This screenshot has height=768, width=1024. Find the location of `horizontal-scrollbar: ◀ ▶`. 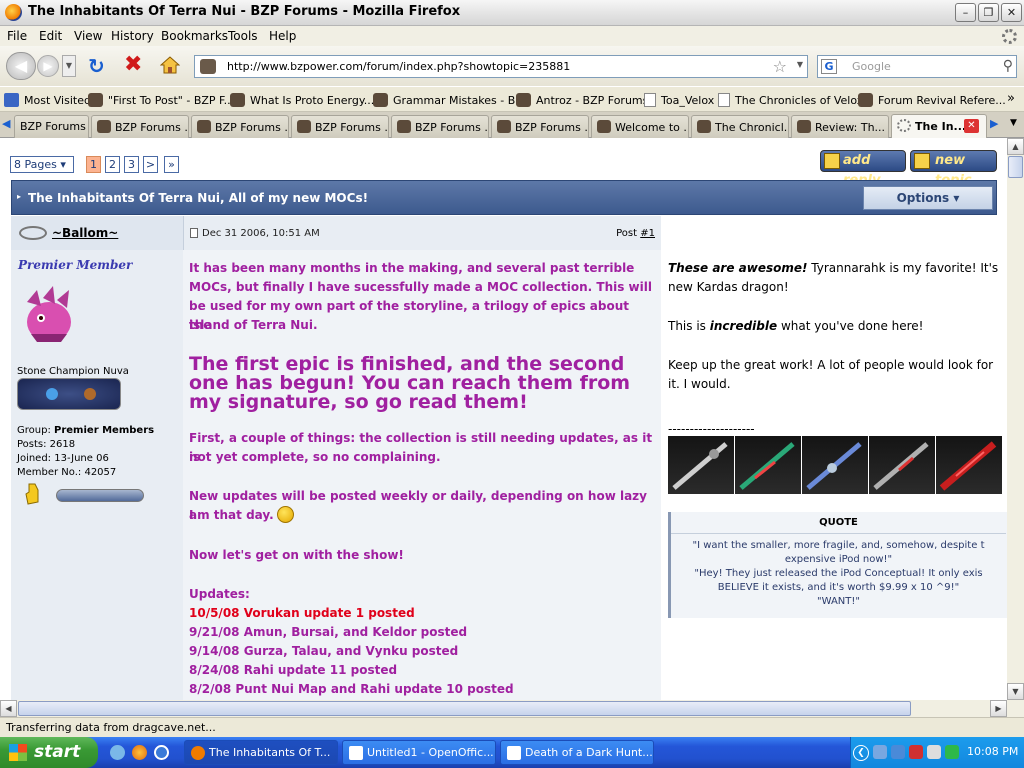

horizontal-scrollbar: ◀ ▶ is located at coordinates (512, 708).